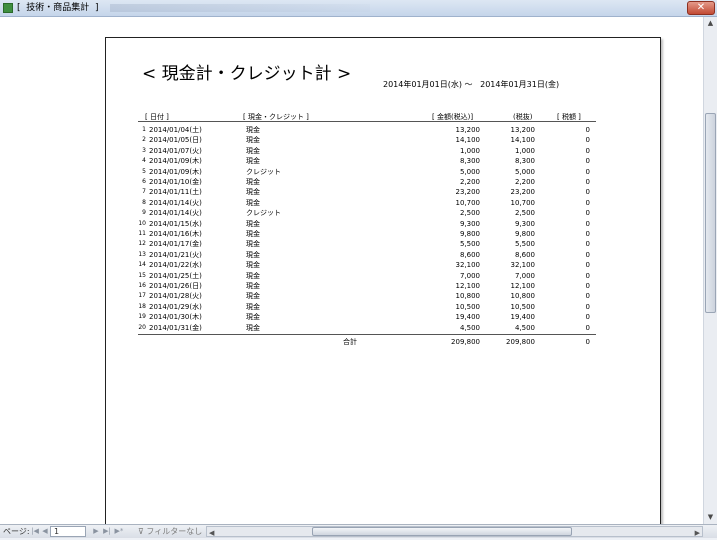 Image resolution: width=717 pixels, height=540 pixels. What do you see at coordinates (701, 8) in the screenshot?
I see `close-button: ✕` at bounding box center [701, 8].